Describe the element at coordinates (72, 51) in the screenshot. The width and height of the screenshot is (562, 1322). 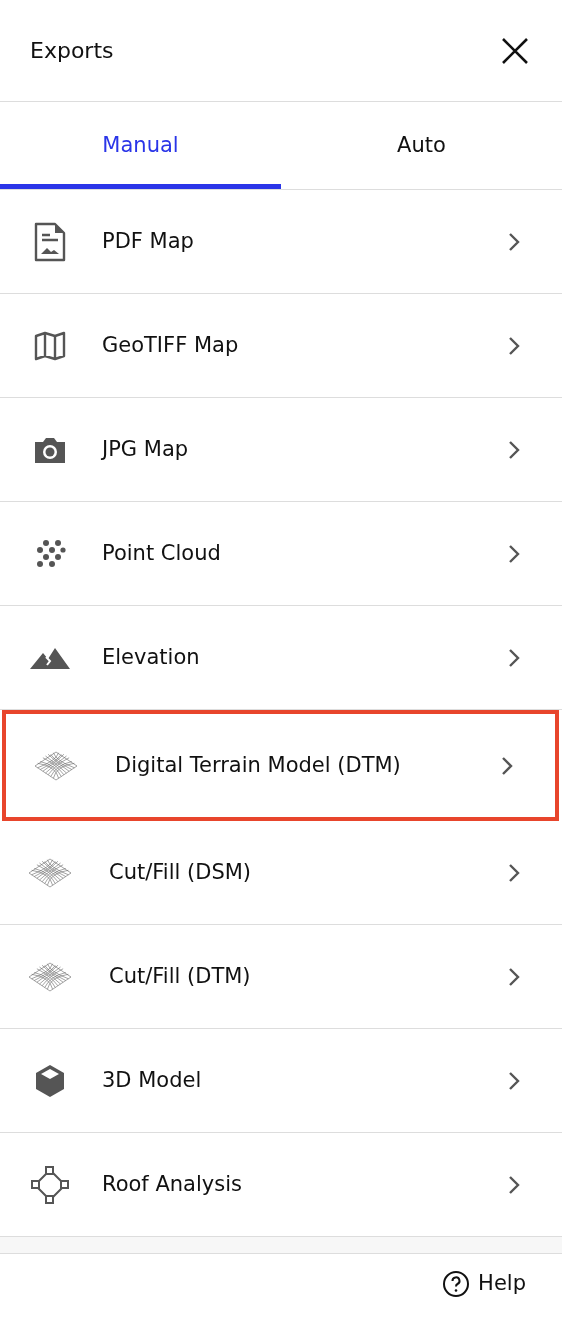
I see `panel-title: Exports` at that location.